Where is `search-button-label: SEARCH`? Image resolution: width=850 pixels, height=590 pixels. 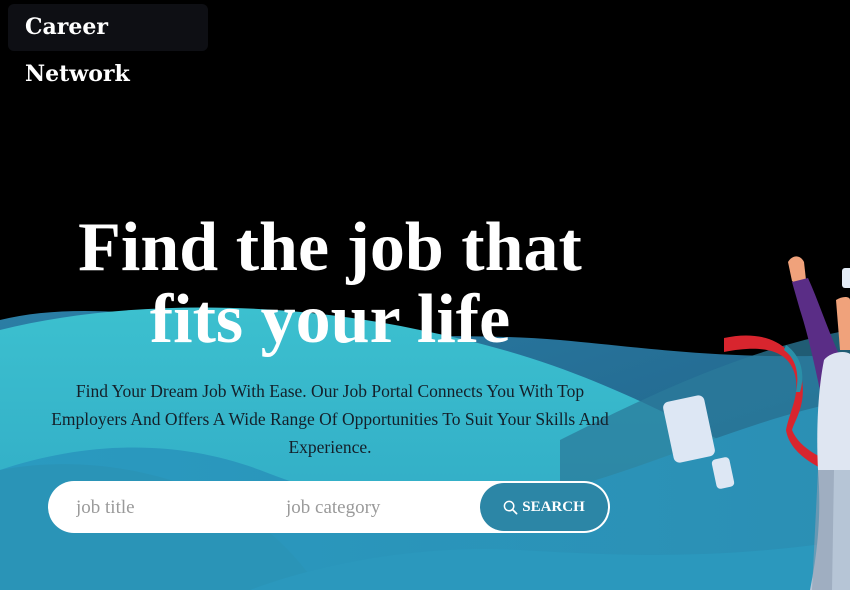 search-button-label: SEARCH is located at coordinates (553, 506).